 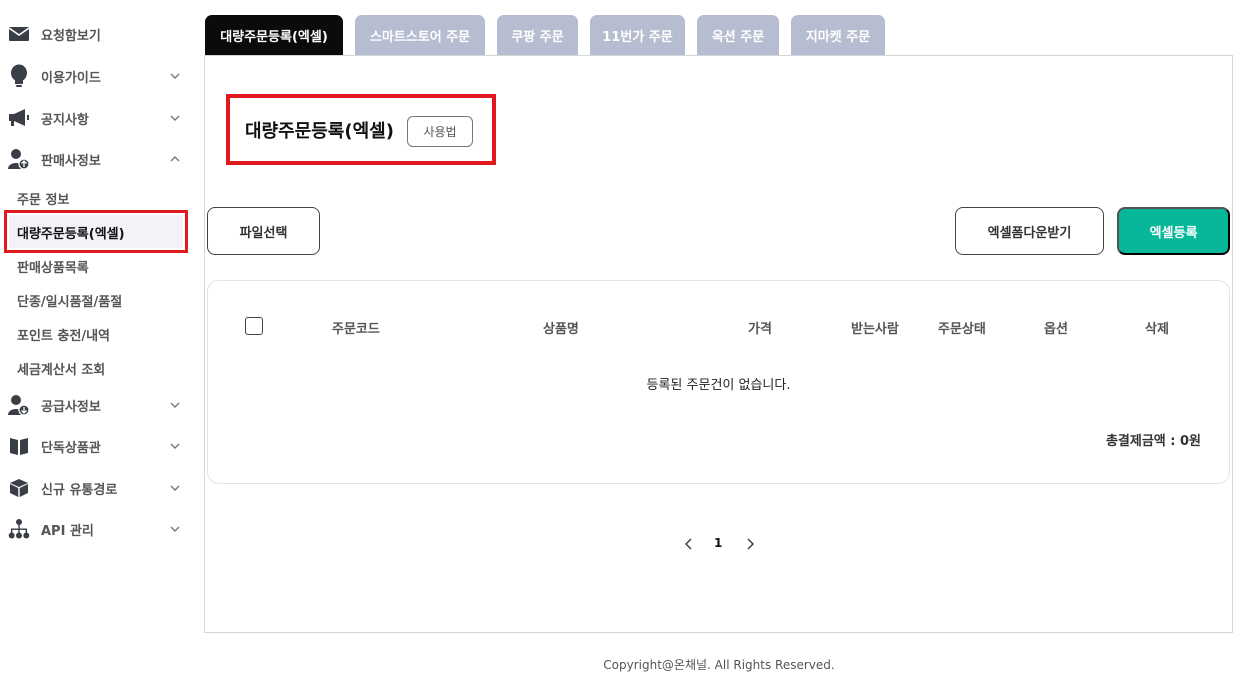 What do you see at coordinates (71, 407) in the screenshot?
I see `sidebar-item-label: 공급사정보` at bounding box center [71, 407].